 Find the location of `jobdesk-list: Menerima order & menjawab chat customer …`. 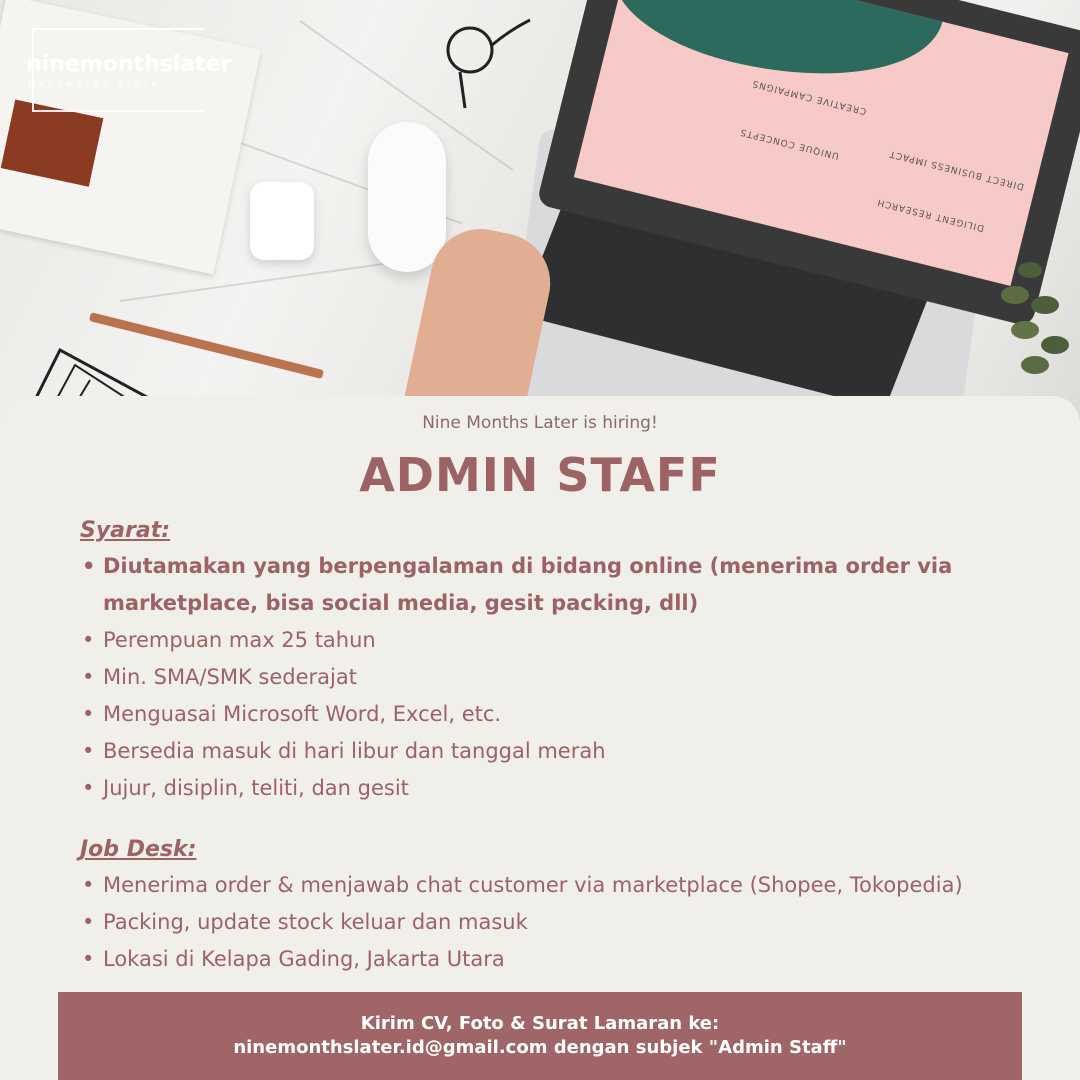

jobdesk-list: Menerima order & menjawab chat customer … is located at coordinates (560, 922).